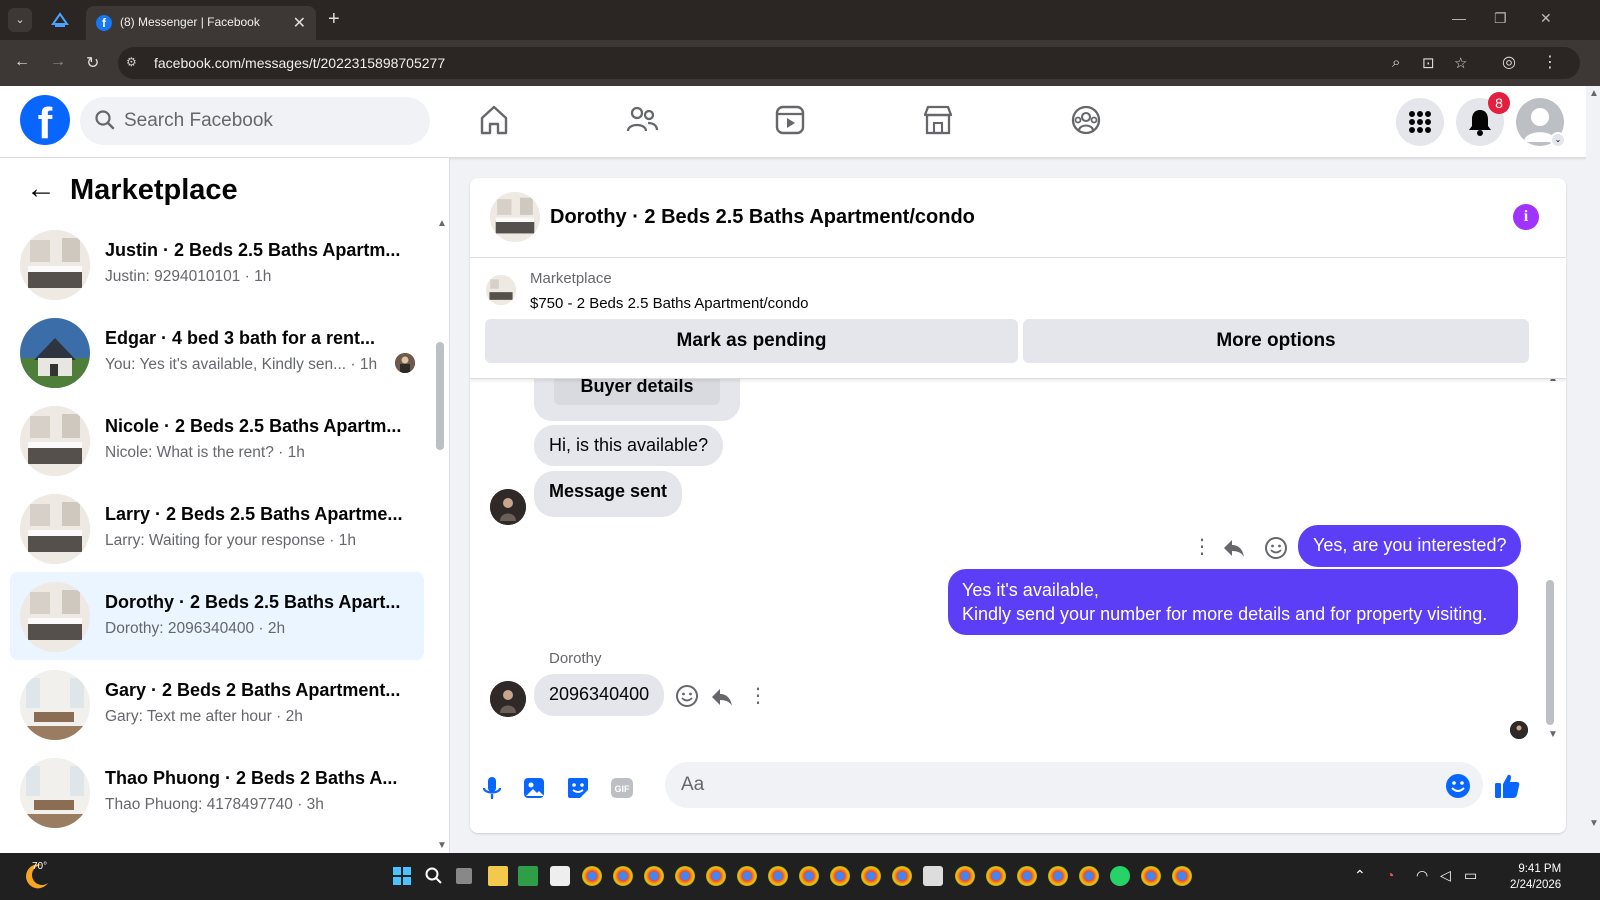 The height and width of the screenshot is (900, 1600). What do you see at coordinates (1428, 63) in the screenshot?
I see `install-app-icon: ⊡` at bounding box center [1428, 63].